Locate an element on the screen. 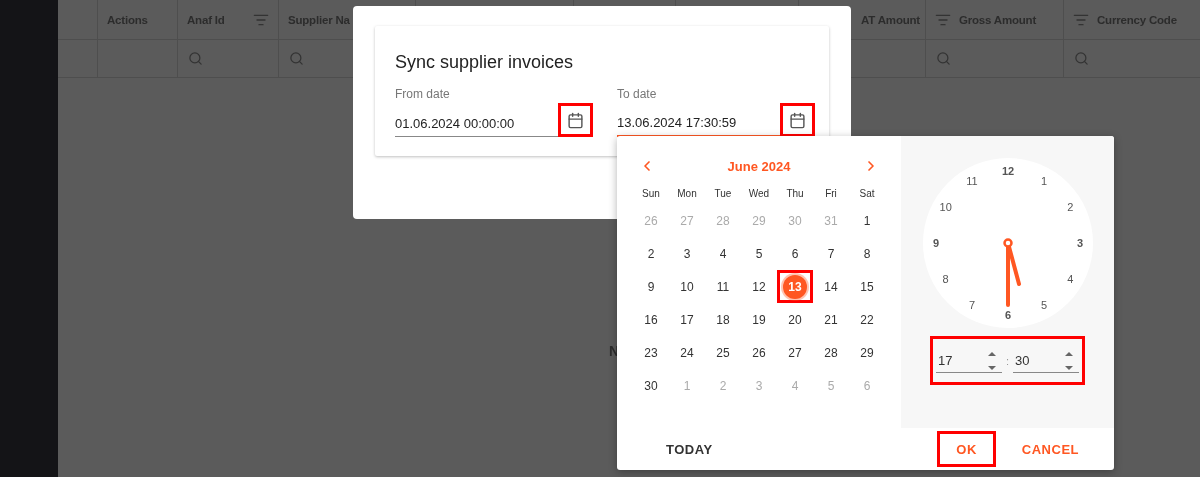 This screenshot has height=477, width=1200. weekday-label: Fri is located at coordinates (831, 193).